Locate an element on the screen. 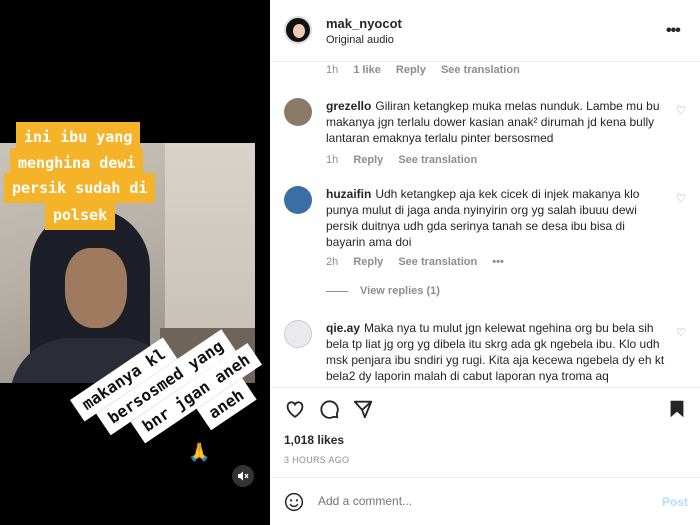  author-username: mak_nyocot is located at coordinates (364, 23).